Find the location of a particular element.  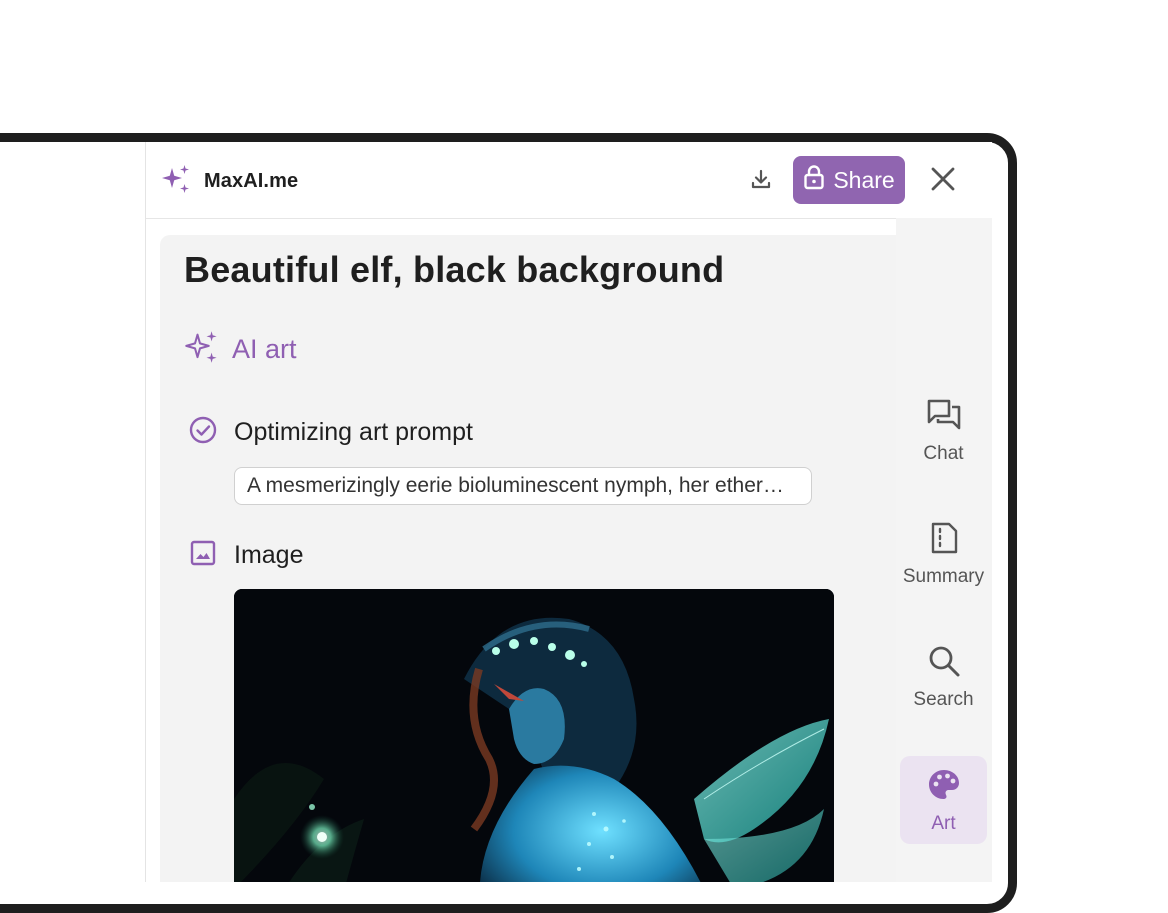

sparkles-icon is located at coordinates (202, 349).